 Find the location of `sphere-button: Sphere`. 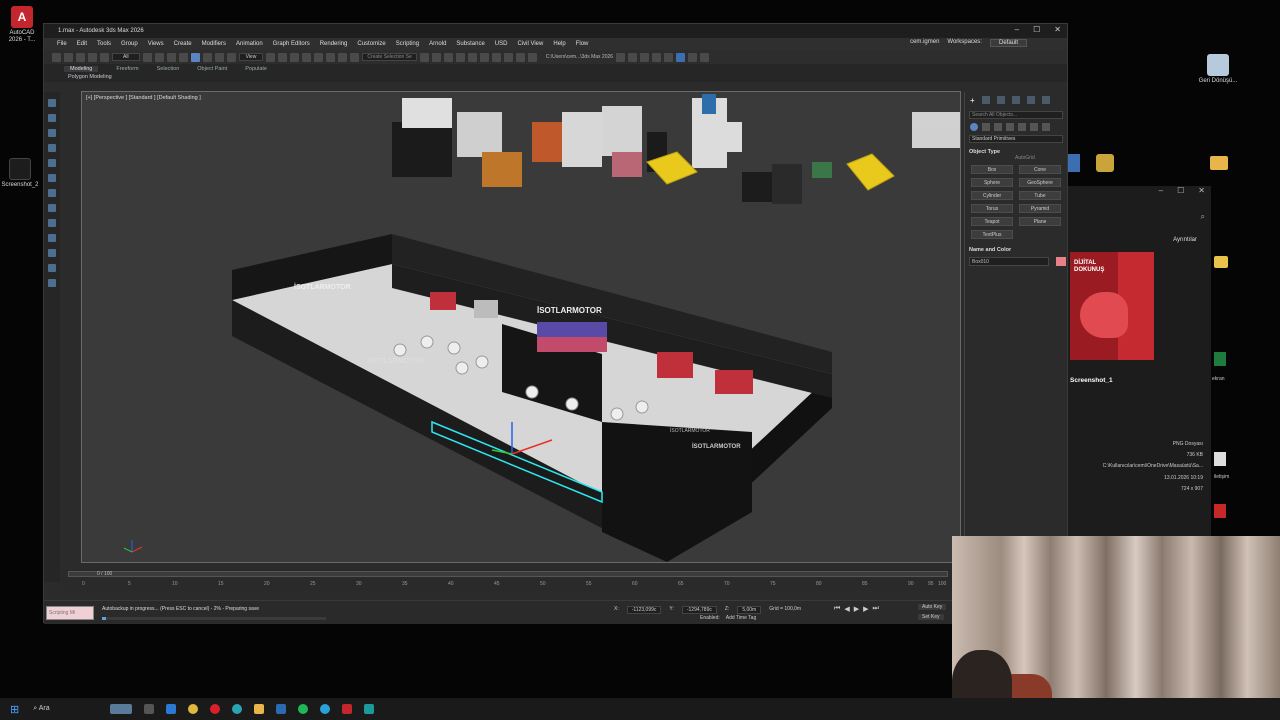

sphere-button: Sphere is located at coordinates (992, 182).